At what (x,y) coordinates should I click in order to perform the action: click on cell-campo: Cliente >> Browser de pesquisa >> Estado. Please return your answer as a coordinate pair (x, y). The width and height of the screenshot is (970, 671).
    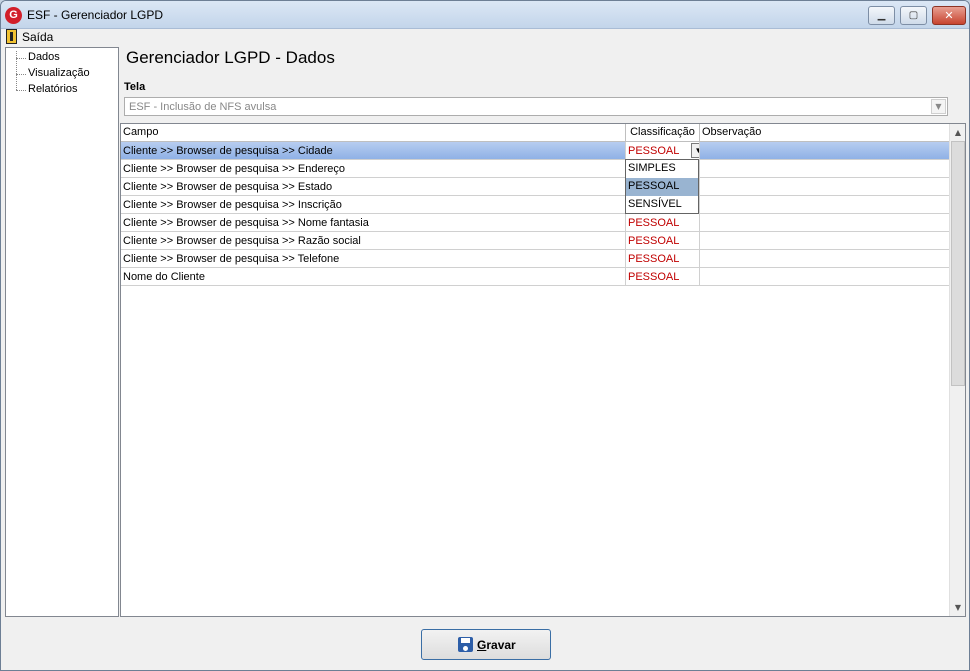
    Looking at the image, I should click on (373, 187).